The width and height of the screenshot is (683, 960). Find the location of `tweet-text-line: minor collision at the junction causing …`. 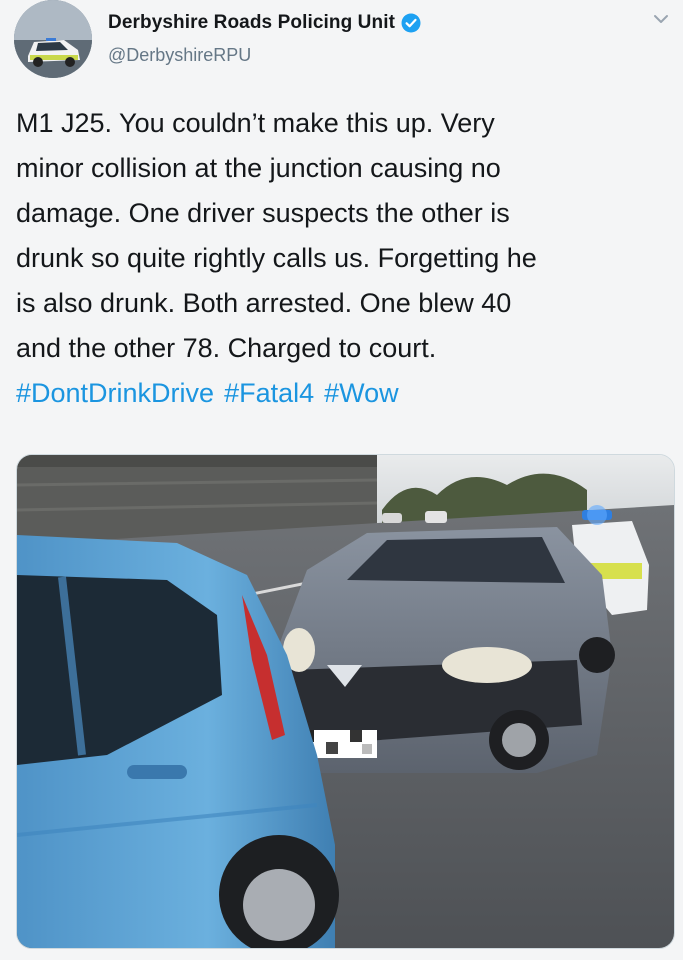

tweet-text-line: minor collision at the junction causing … is located at coordinates (258, 168).